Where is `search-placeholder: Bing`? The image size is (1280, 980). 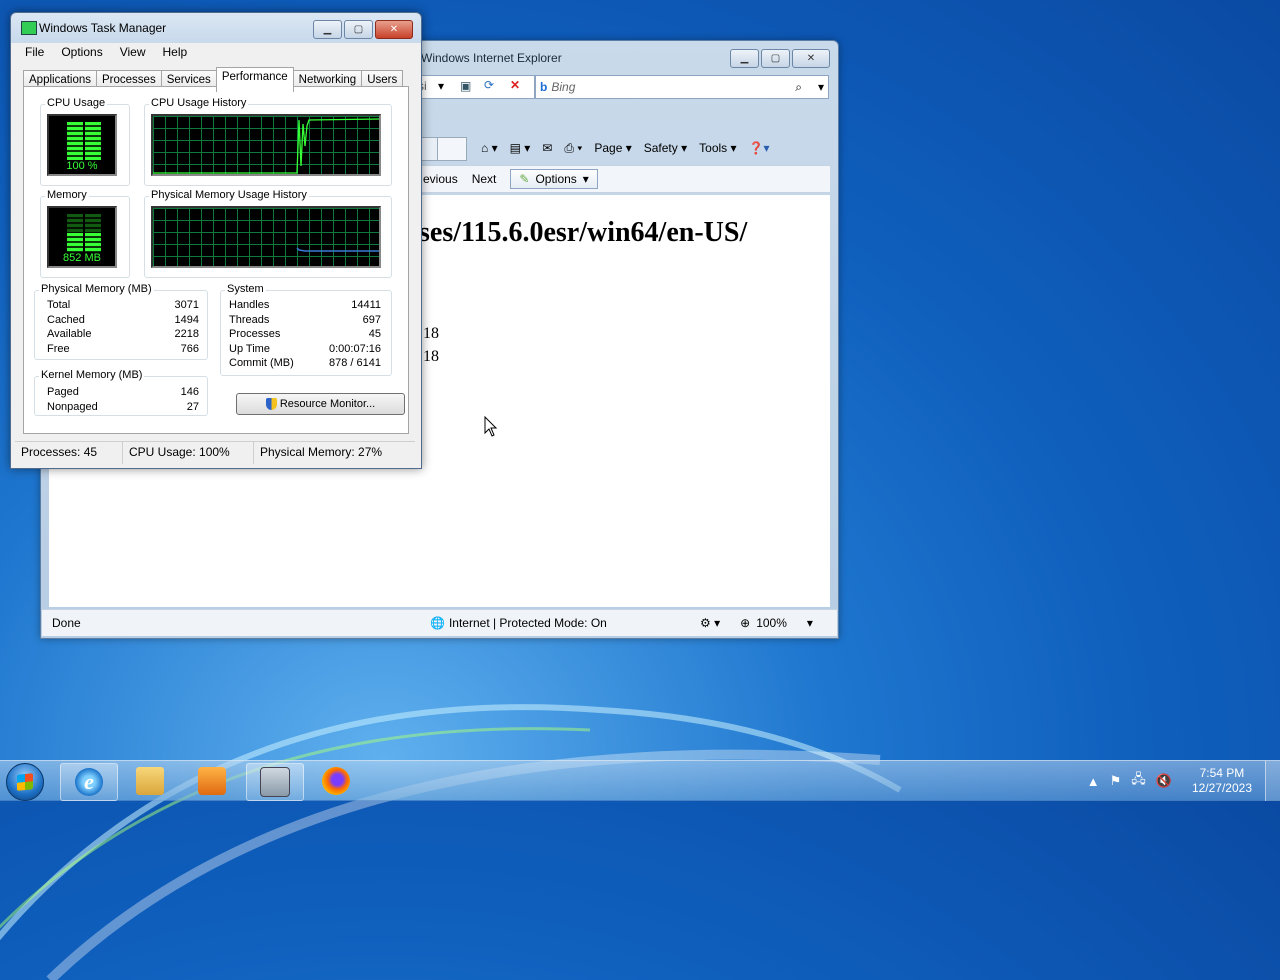 search-placeholder: Bing is located at coordinates (563, 87).